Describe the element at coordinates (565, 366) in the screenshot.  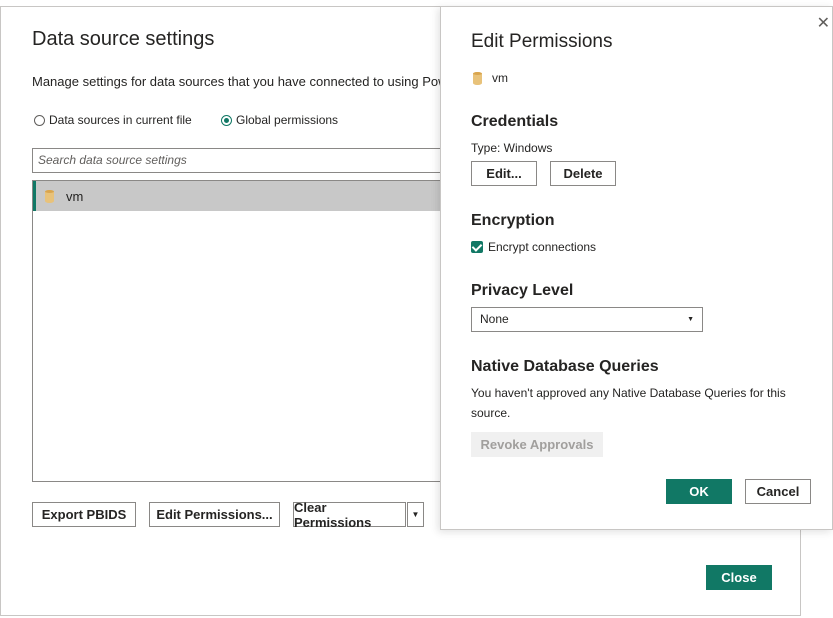
I see `native-queries-heading: Native Database Queries` at that location.